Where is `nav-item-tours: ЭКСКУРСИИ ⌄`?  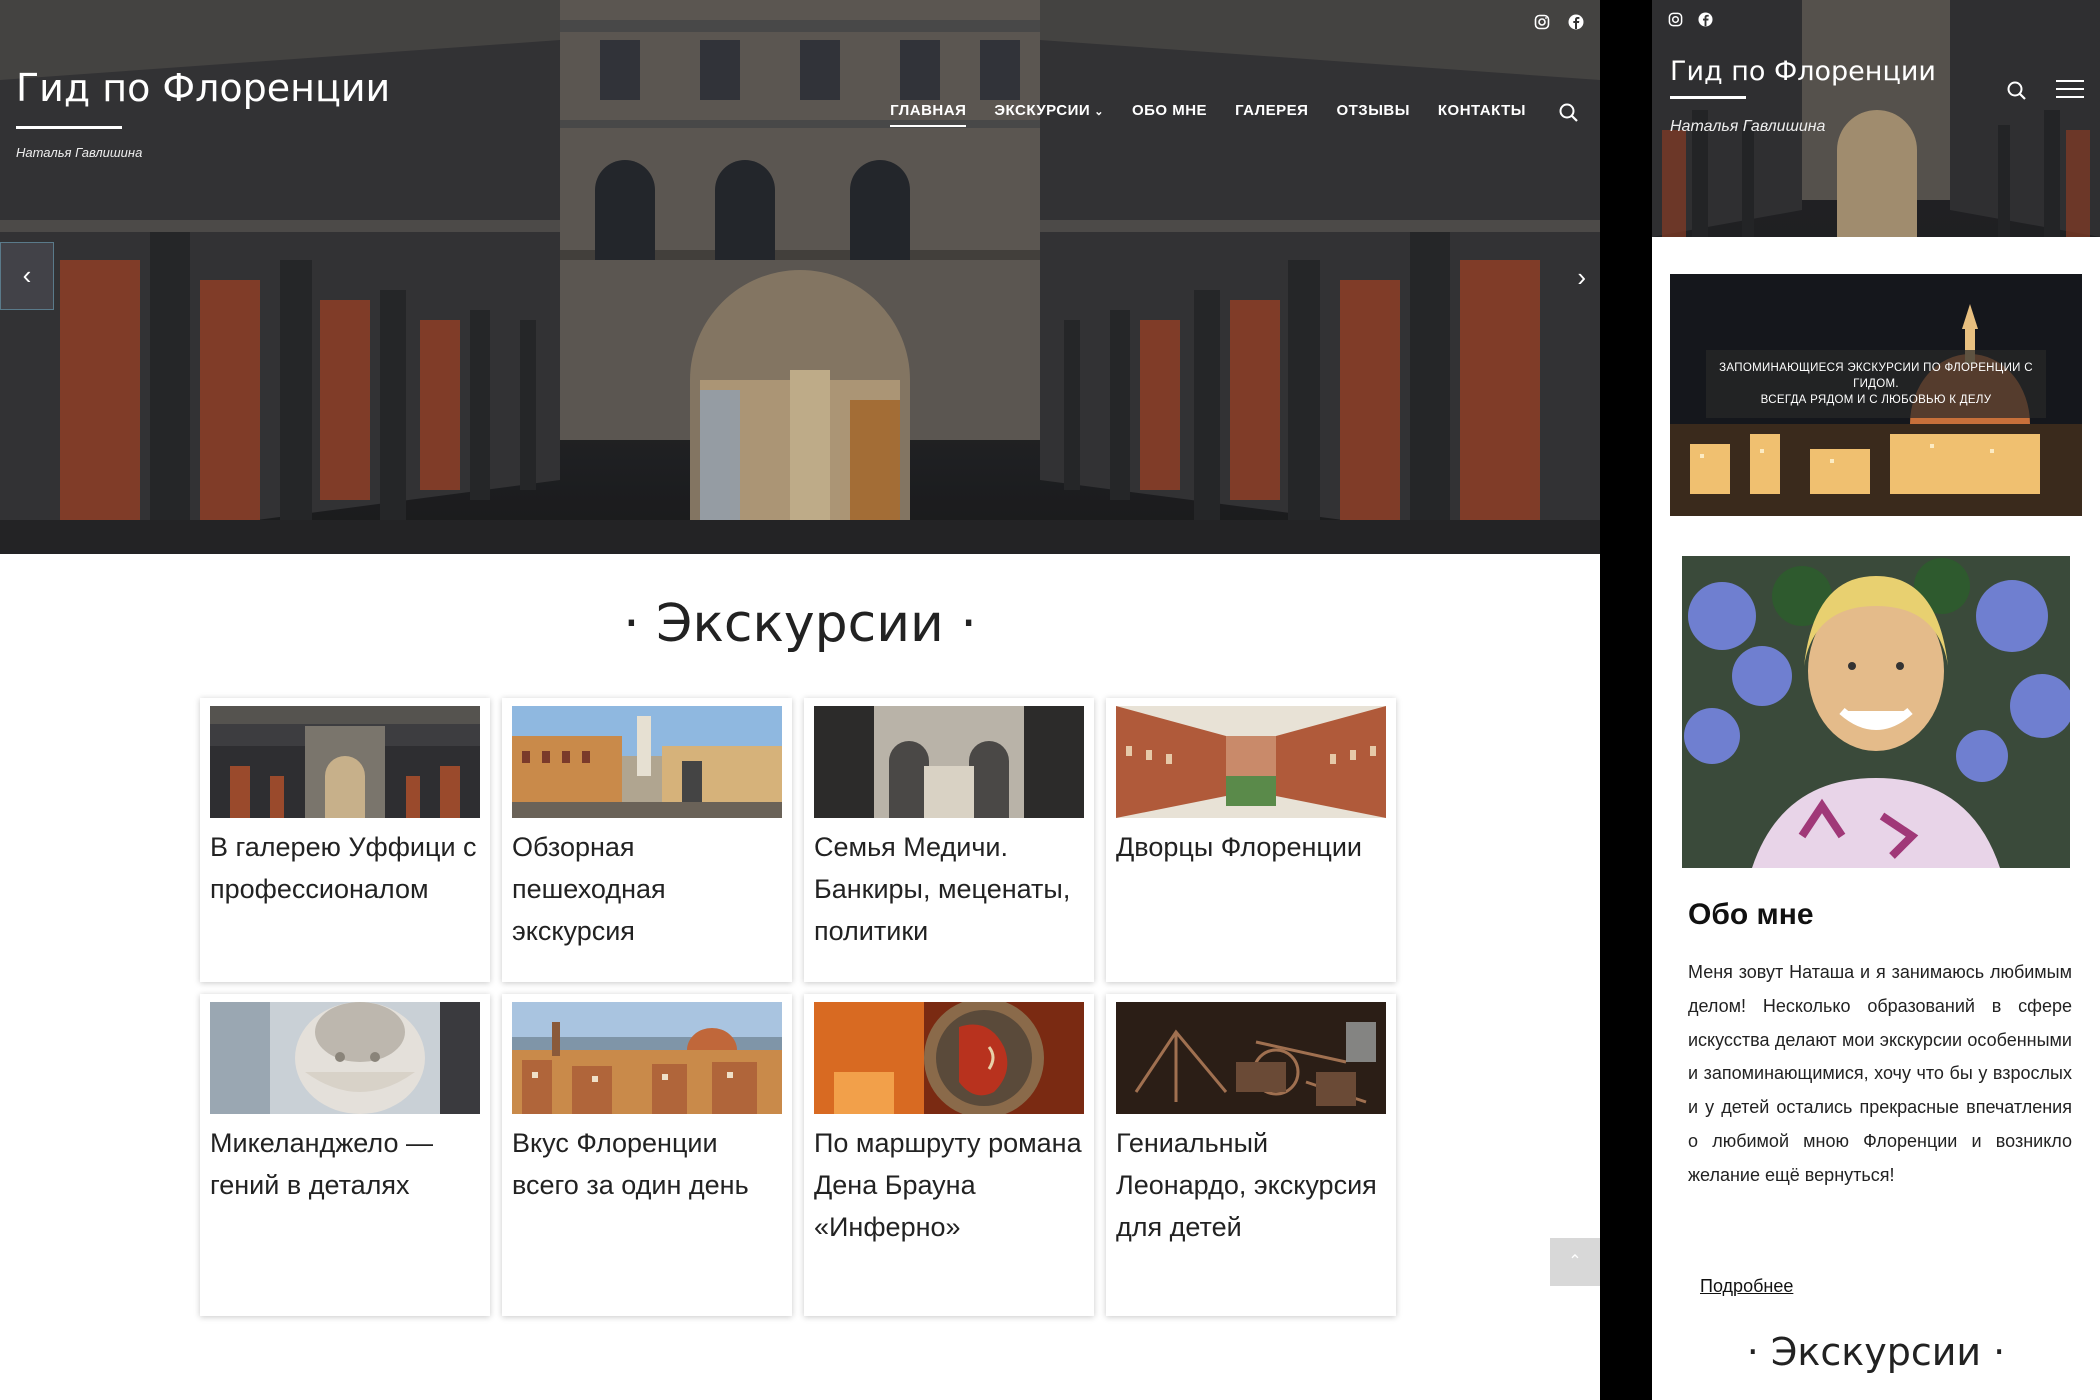 nav-item-tours: ЭКСКУРСИИ ⌄ is located at coordinates (1049, 114).